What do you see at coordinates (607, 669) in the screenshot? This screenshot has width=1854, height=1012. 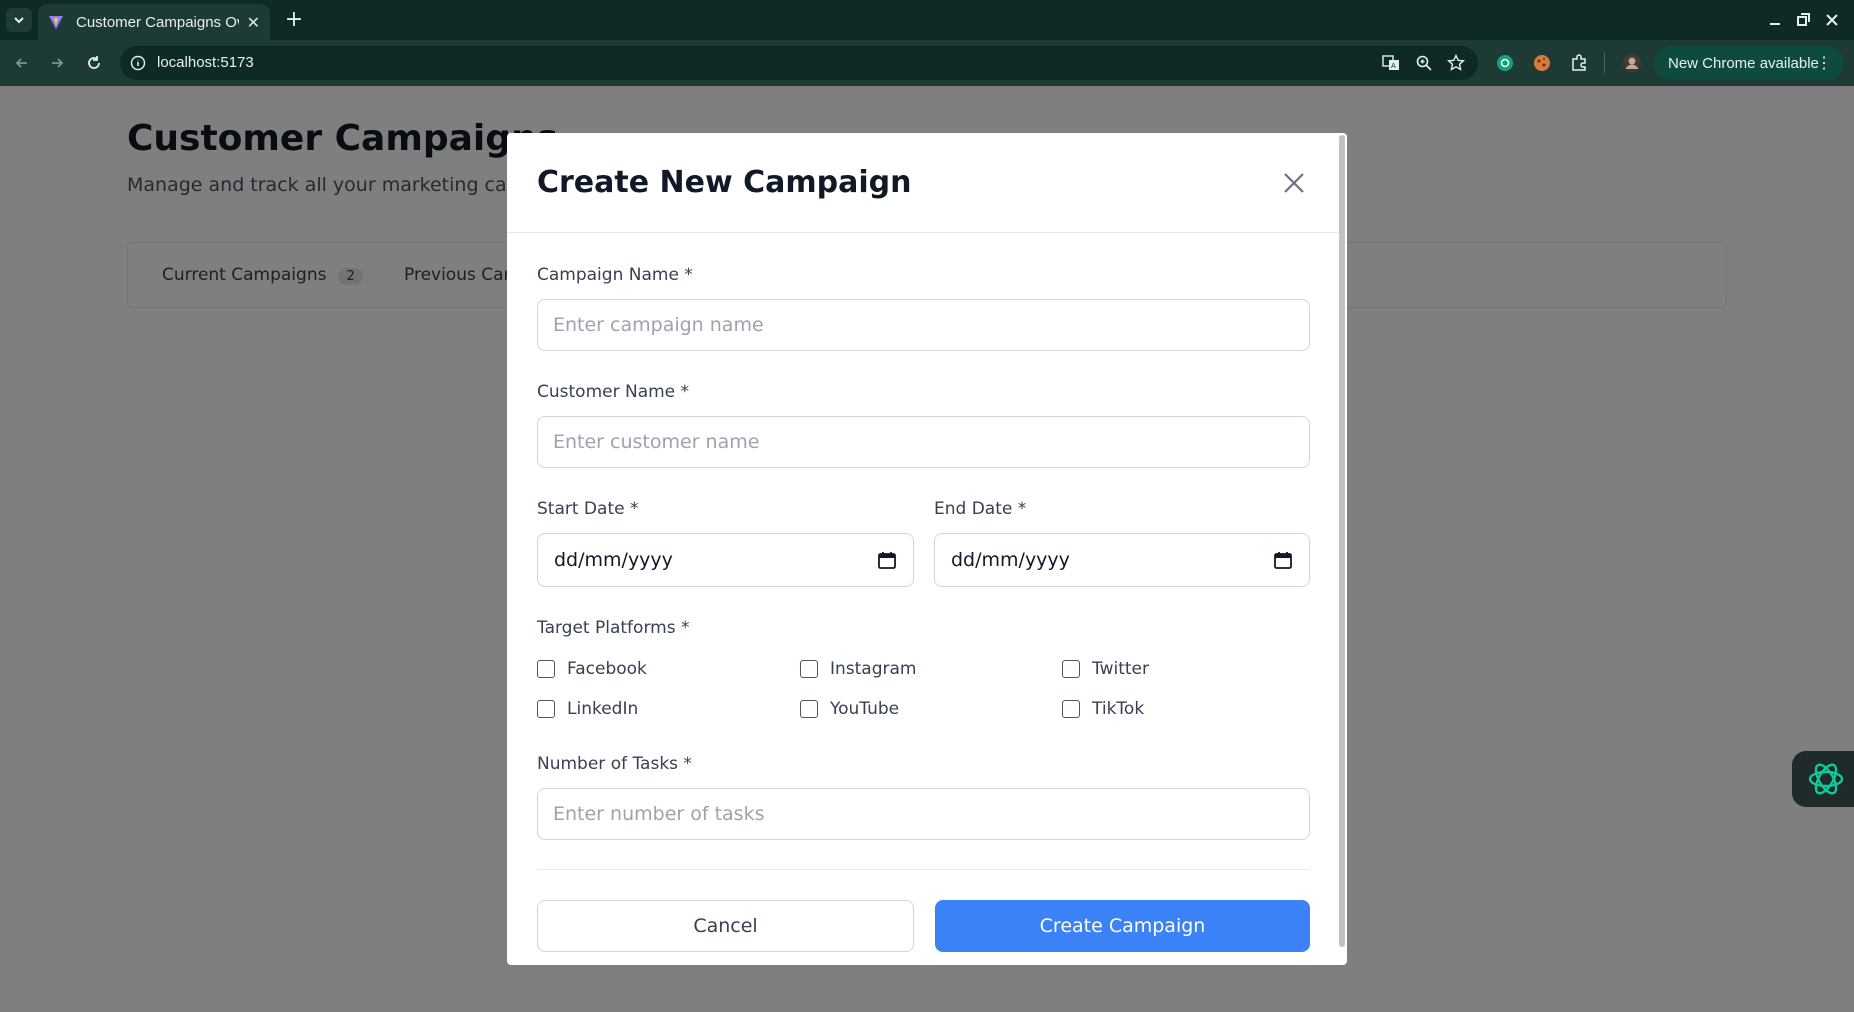 I see `platform-label: Facebook` at bounding box center [607, 669].